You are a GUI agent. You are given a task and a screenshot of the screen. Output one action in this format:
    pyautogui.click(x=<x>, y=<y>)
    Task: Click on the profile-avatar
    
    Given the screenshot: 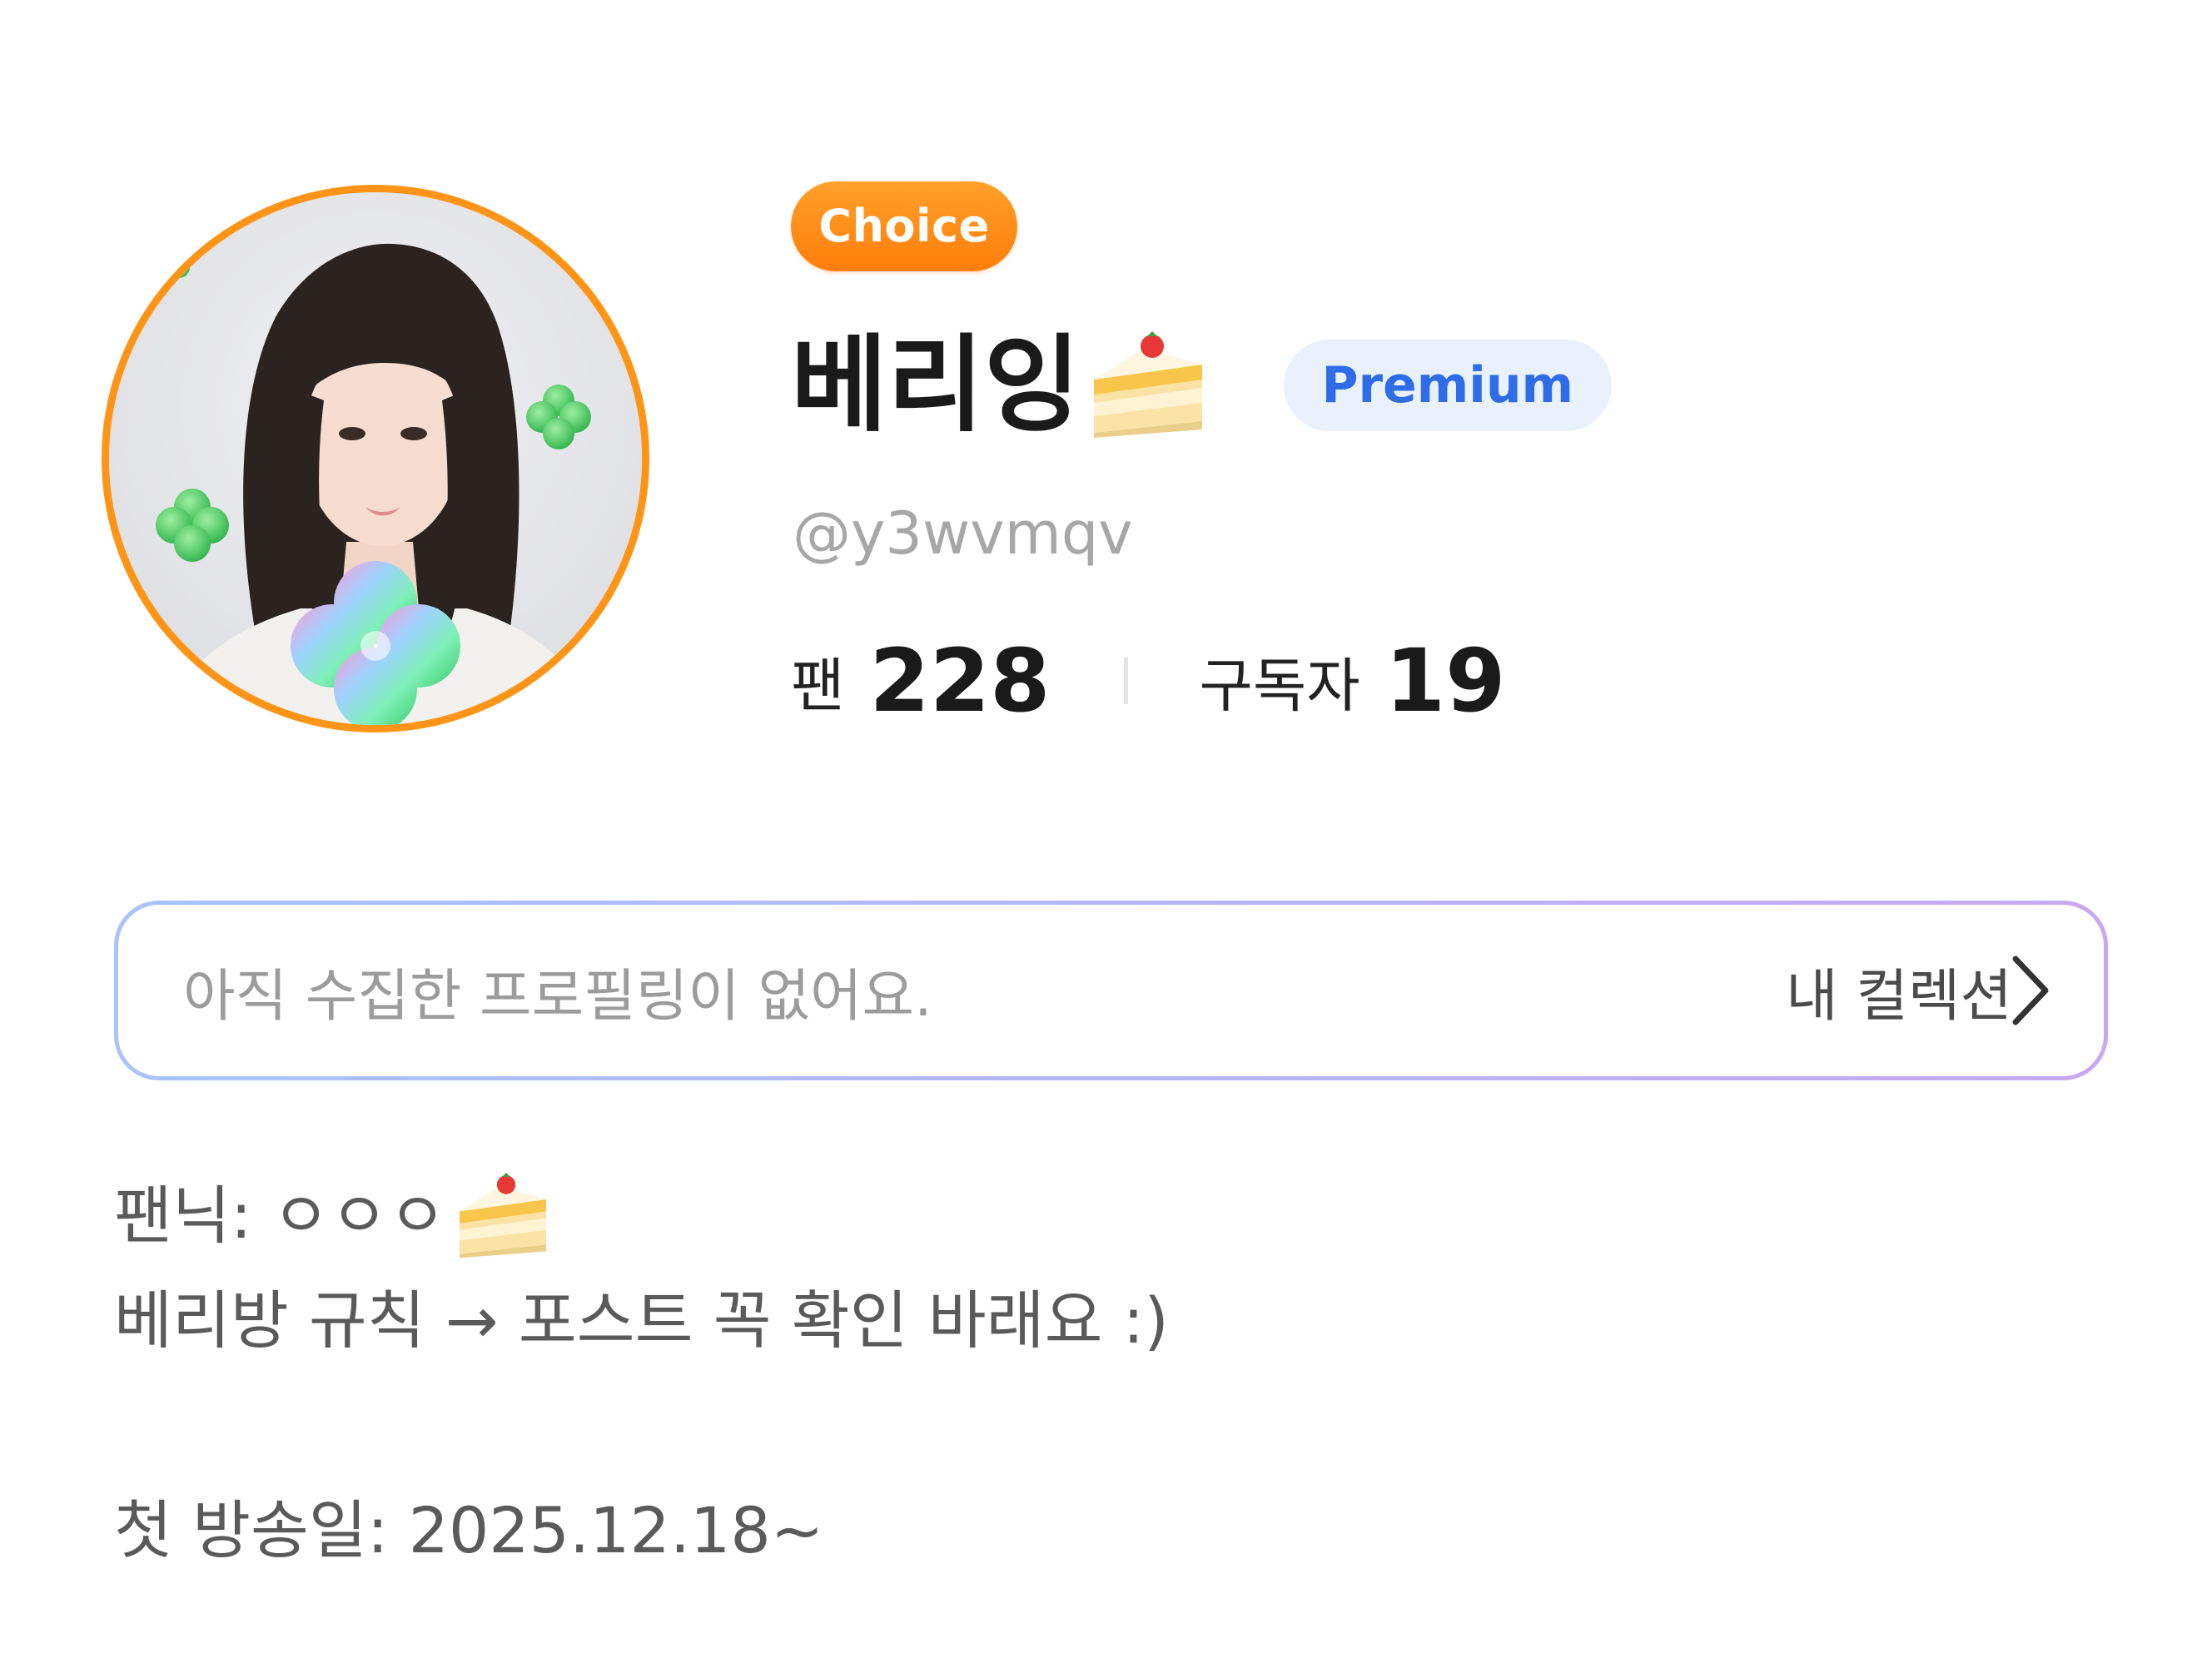 What is the action you would take?
    pyautogui.click(x=375, y=459)
    